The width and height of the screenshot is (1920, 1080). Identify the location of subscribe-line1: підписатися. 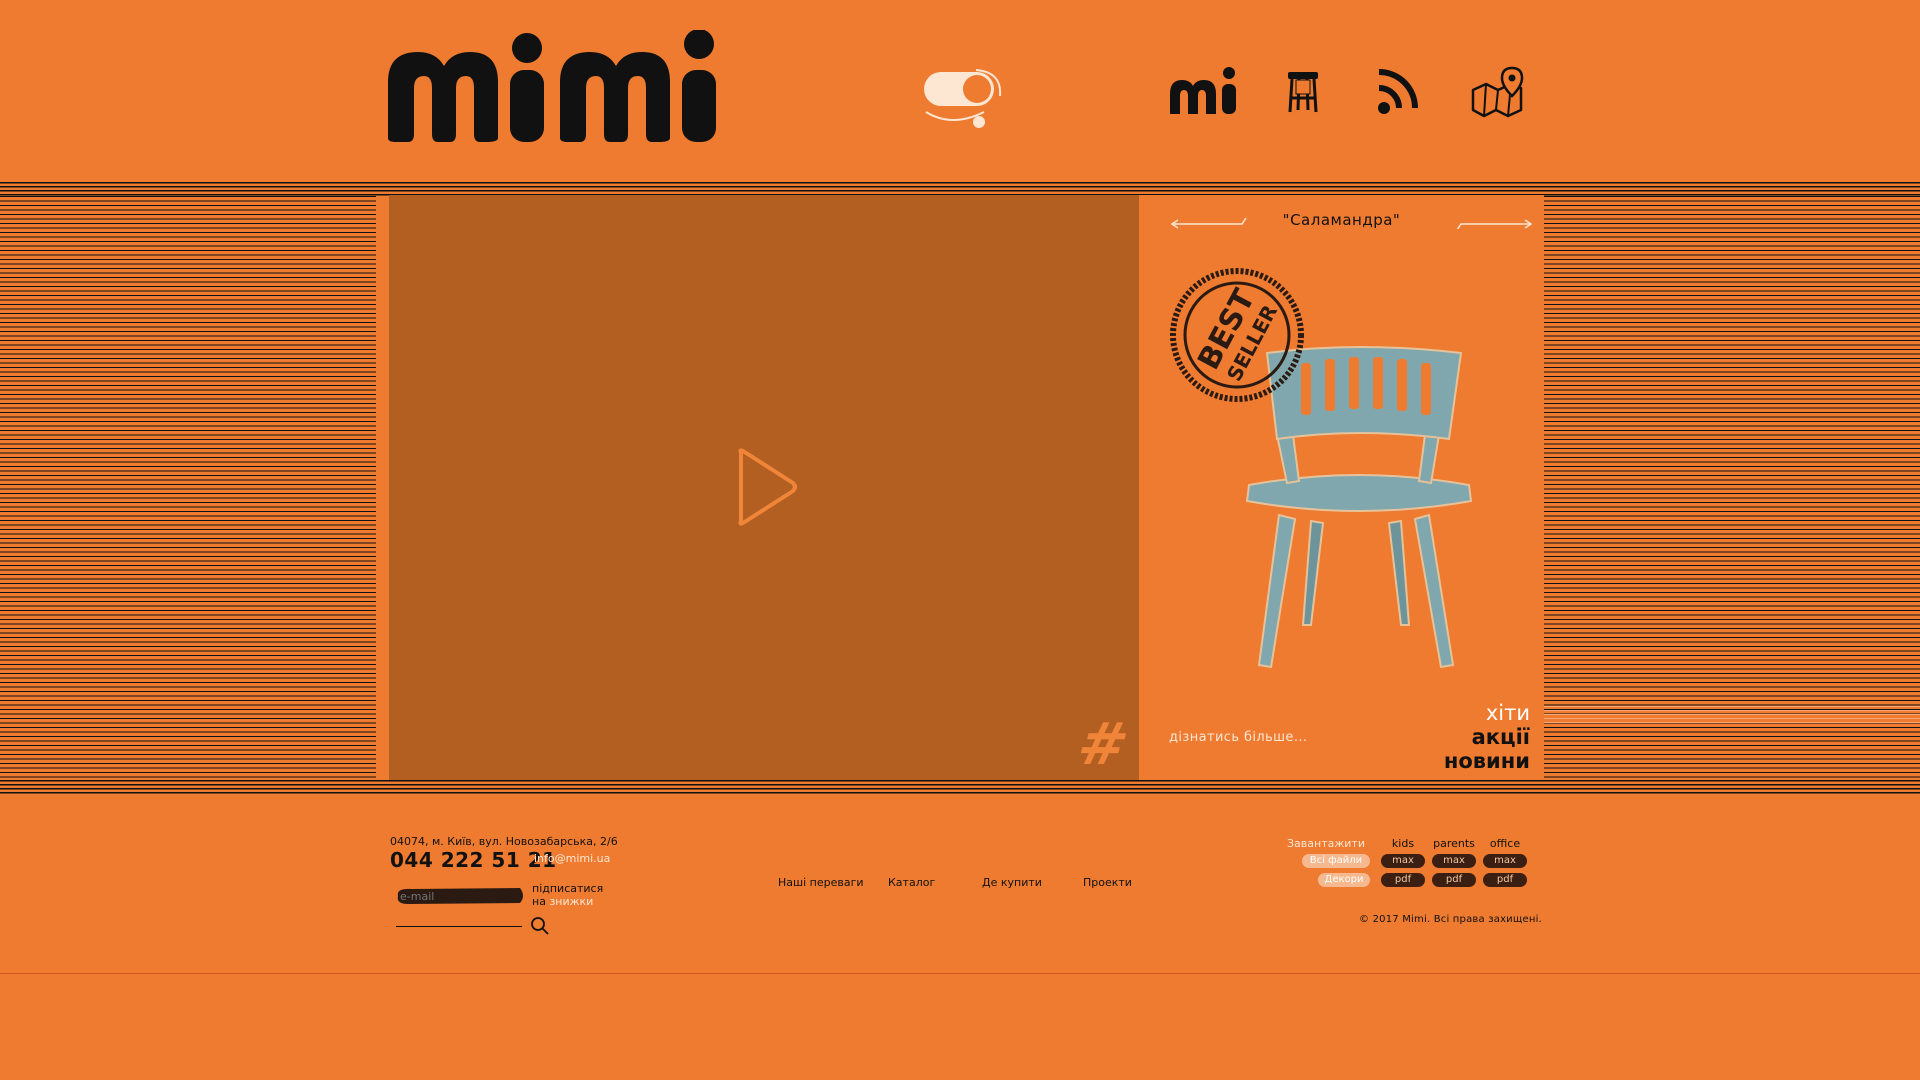
(568, 888).